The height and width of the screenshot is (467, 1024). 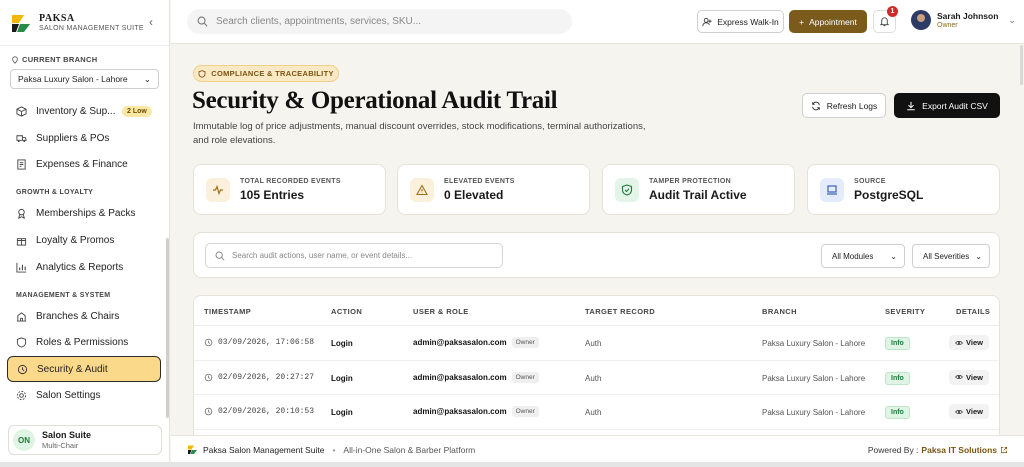 What do you see at coordinates (78, 316) in the screenshot?
I see `sidebar-item-label: Branches & Chairs` at bounding box center [78, 316].